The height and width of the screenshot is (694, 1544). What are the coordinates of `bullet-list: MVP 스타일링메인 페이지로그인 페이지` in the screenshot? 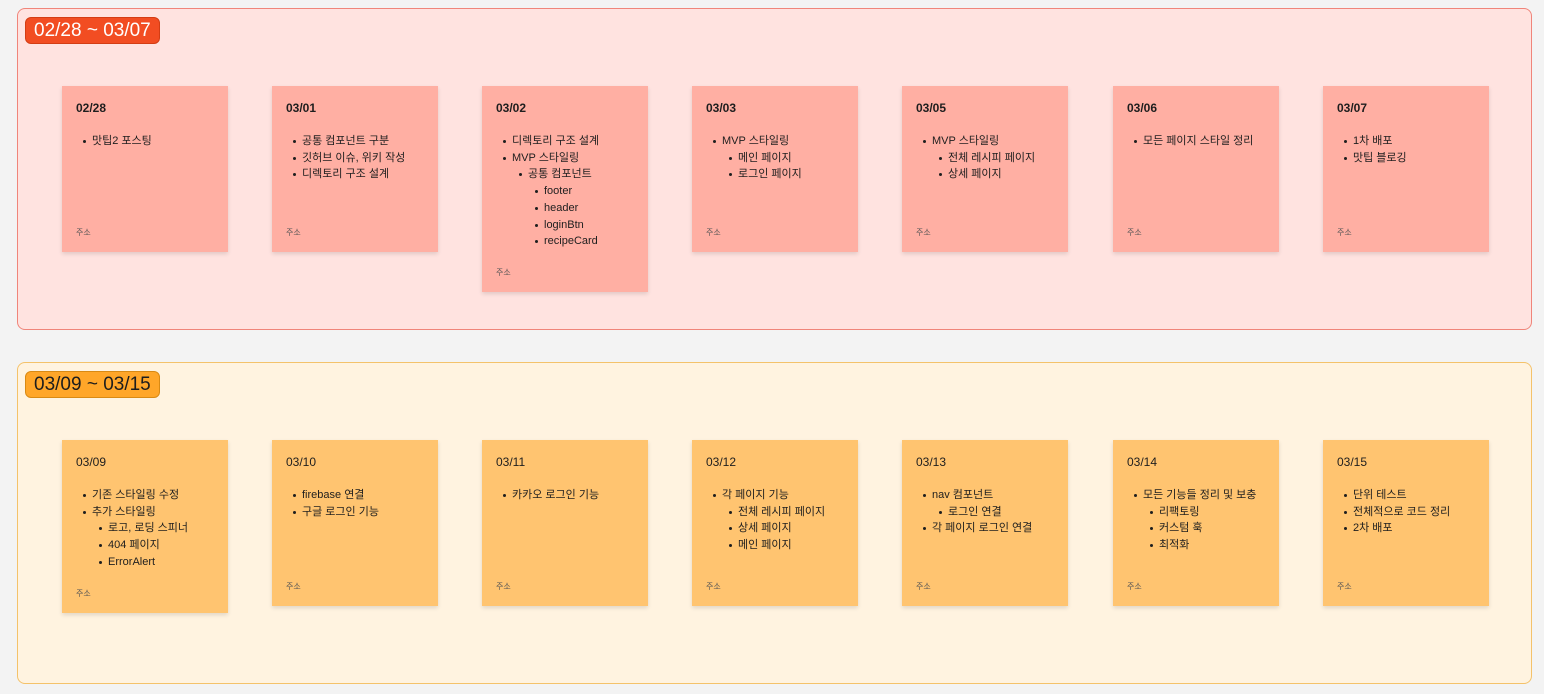 It's located at (775, 158).